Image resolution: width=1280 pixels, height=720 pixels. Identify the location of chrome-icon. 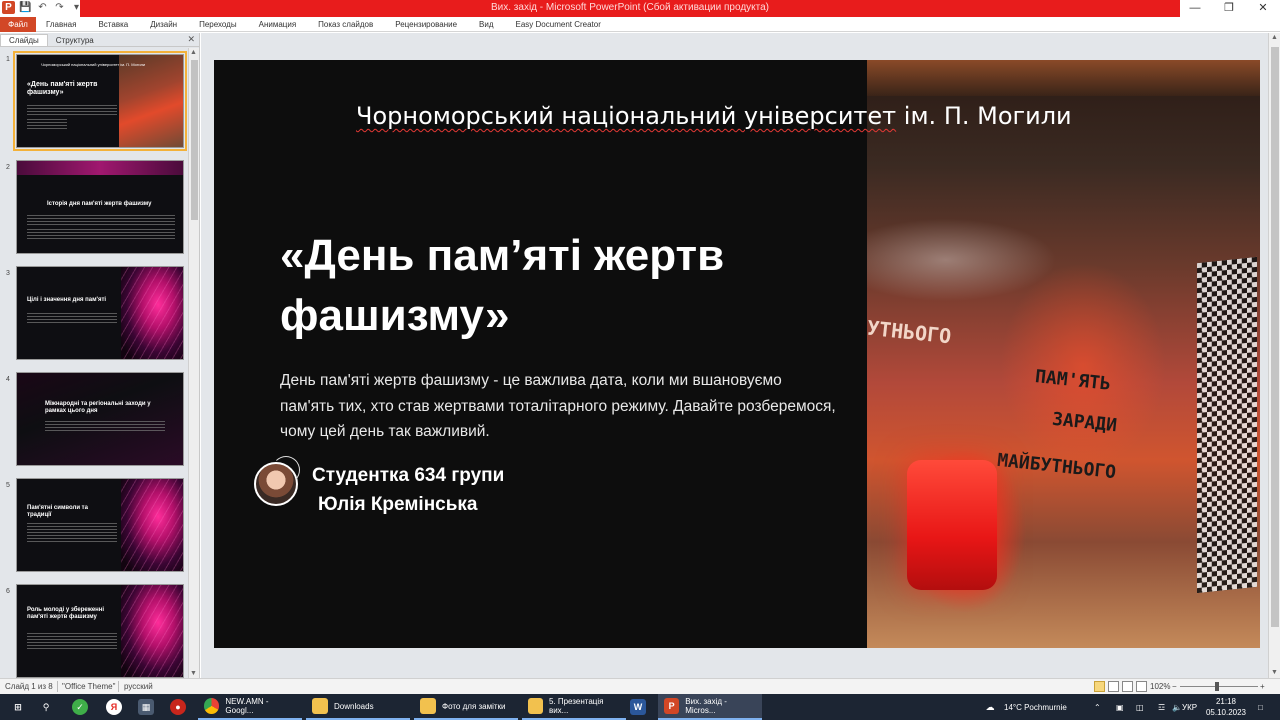
(212, 706).